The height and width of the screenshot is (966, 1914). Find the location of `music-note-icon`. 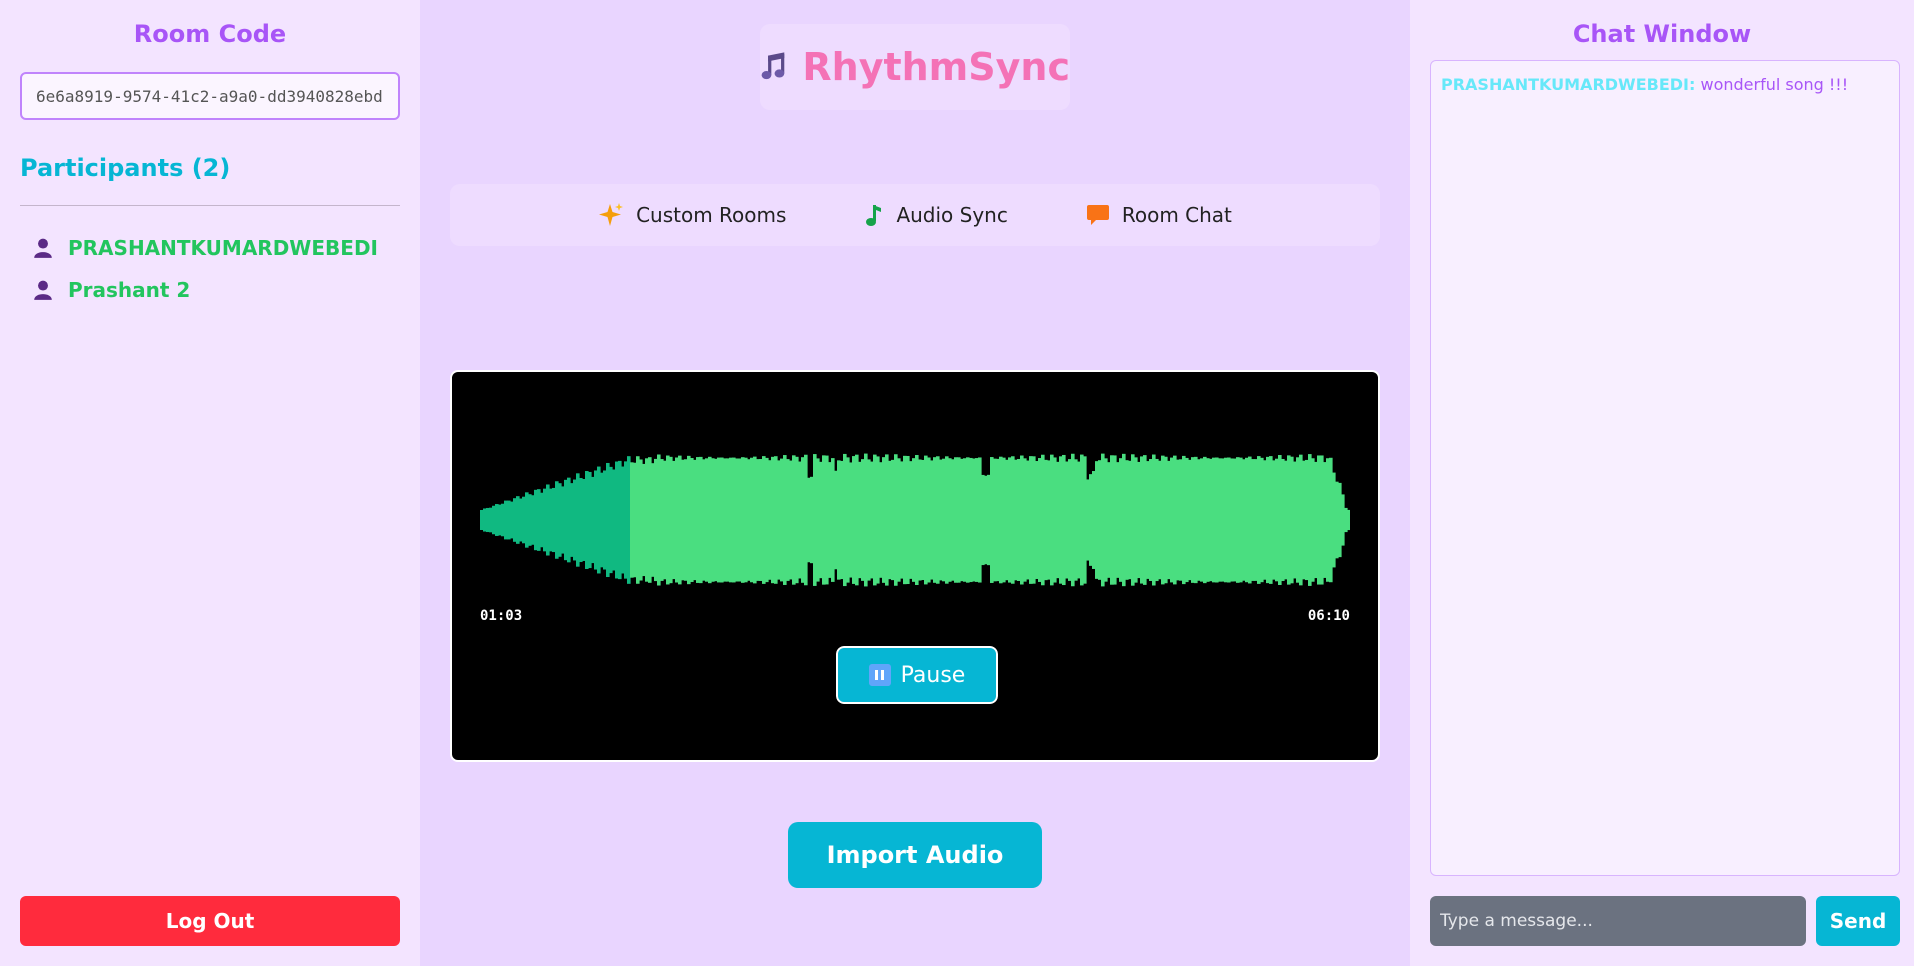

music-note-icon is located at coordinates (874, 215).